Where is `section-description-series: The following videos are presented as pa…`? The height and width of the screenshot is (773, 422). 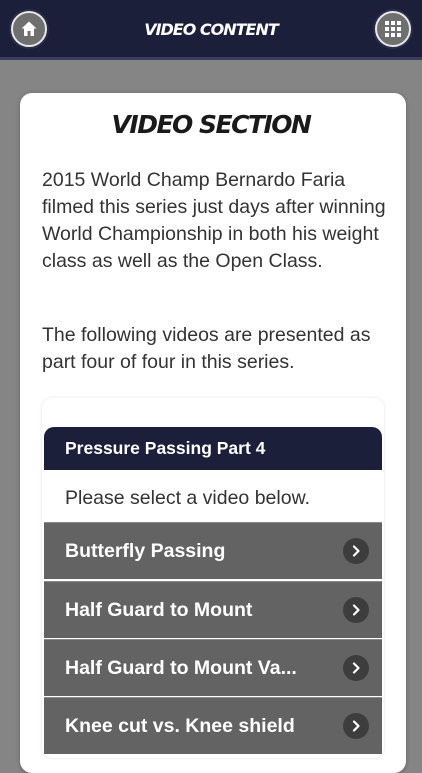 section-description-series: The following videos are presented as pa… is located at coordinates (206, 348).